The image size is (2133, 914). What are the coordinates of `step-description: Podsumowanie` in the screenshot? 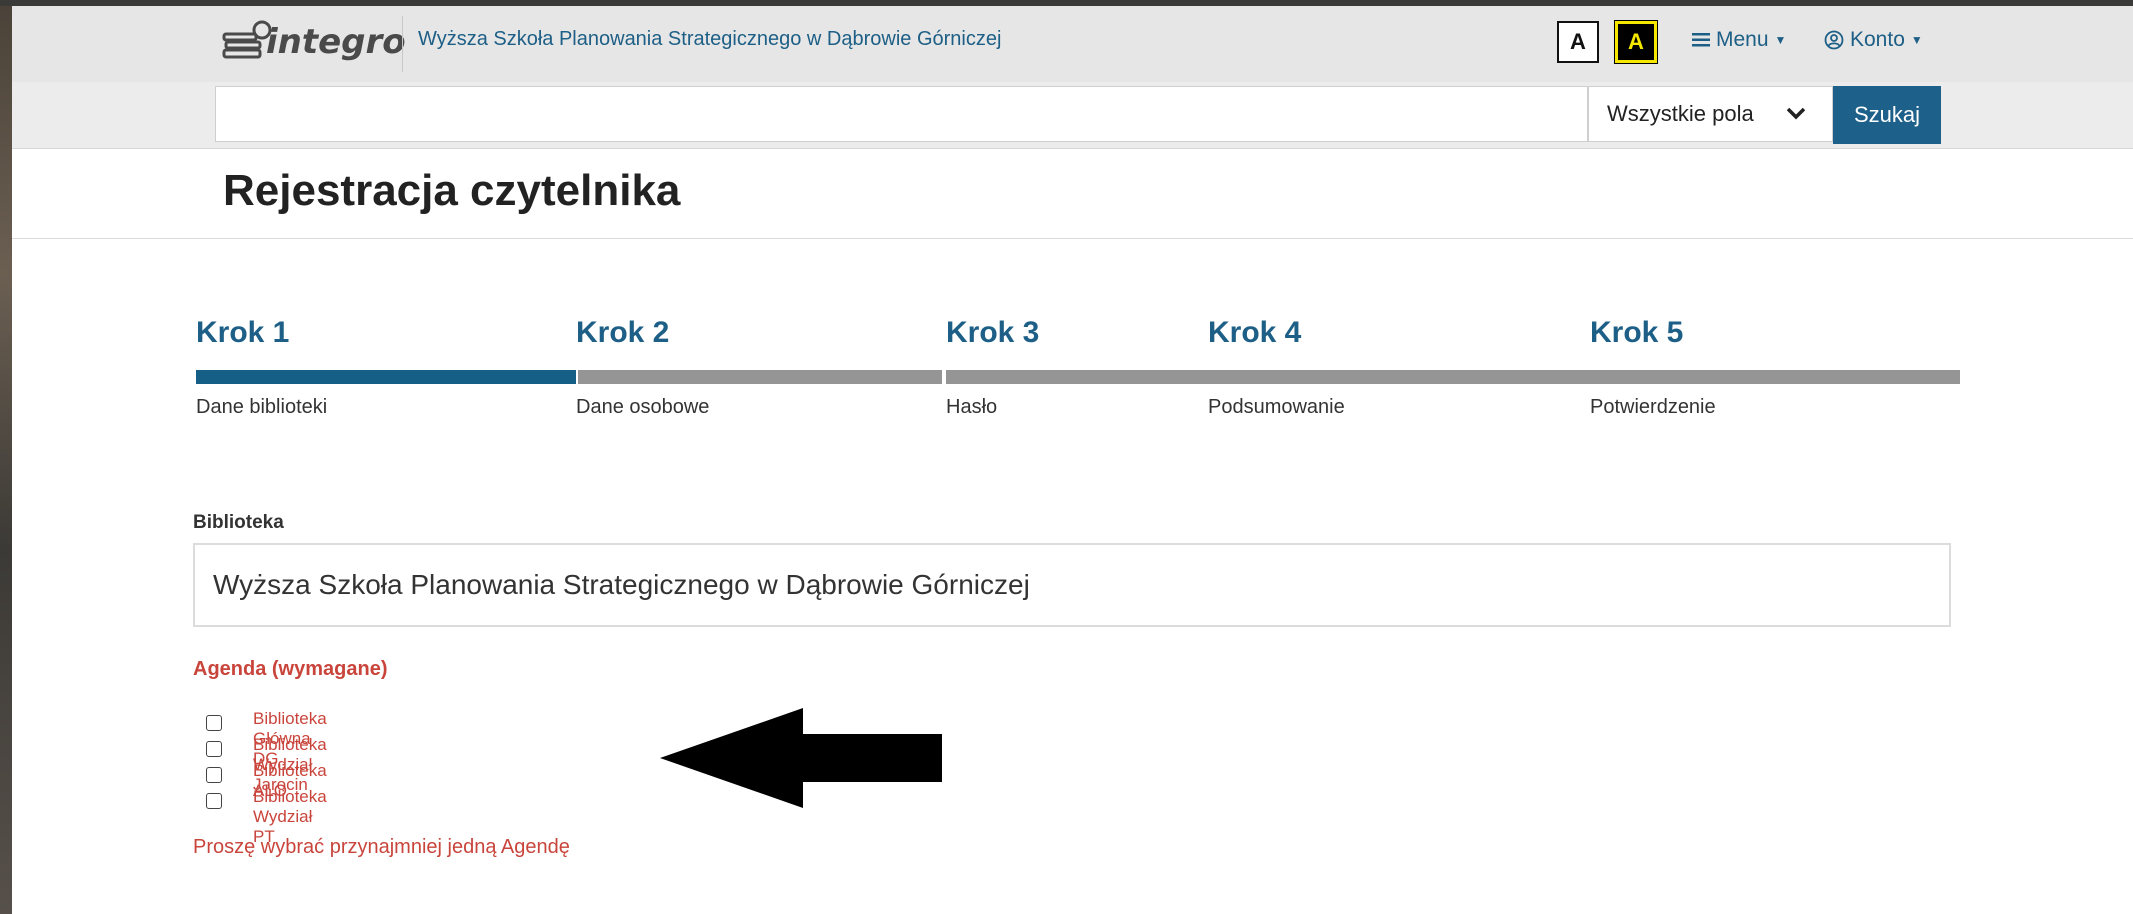 It's located at (1276, 407).